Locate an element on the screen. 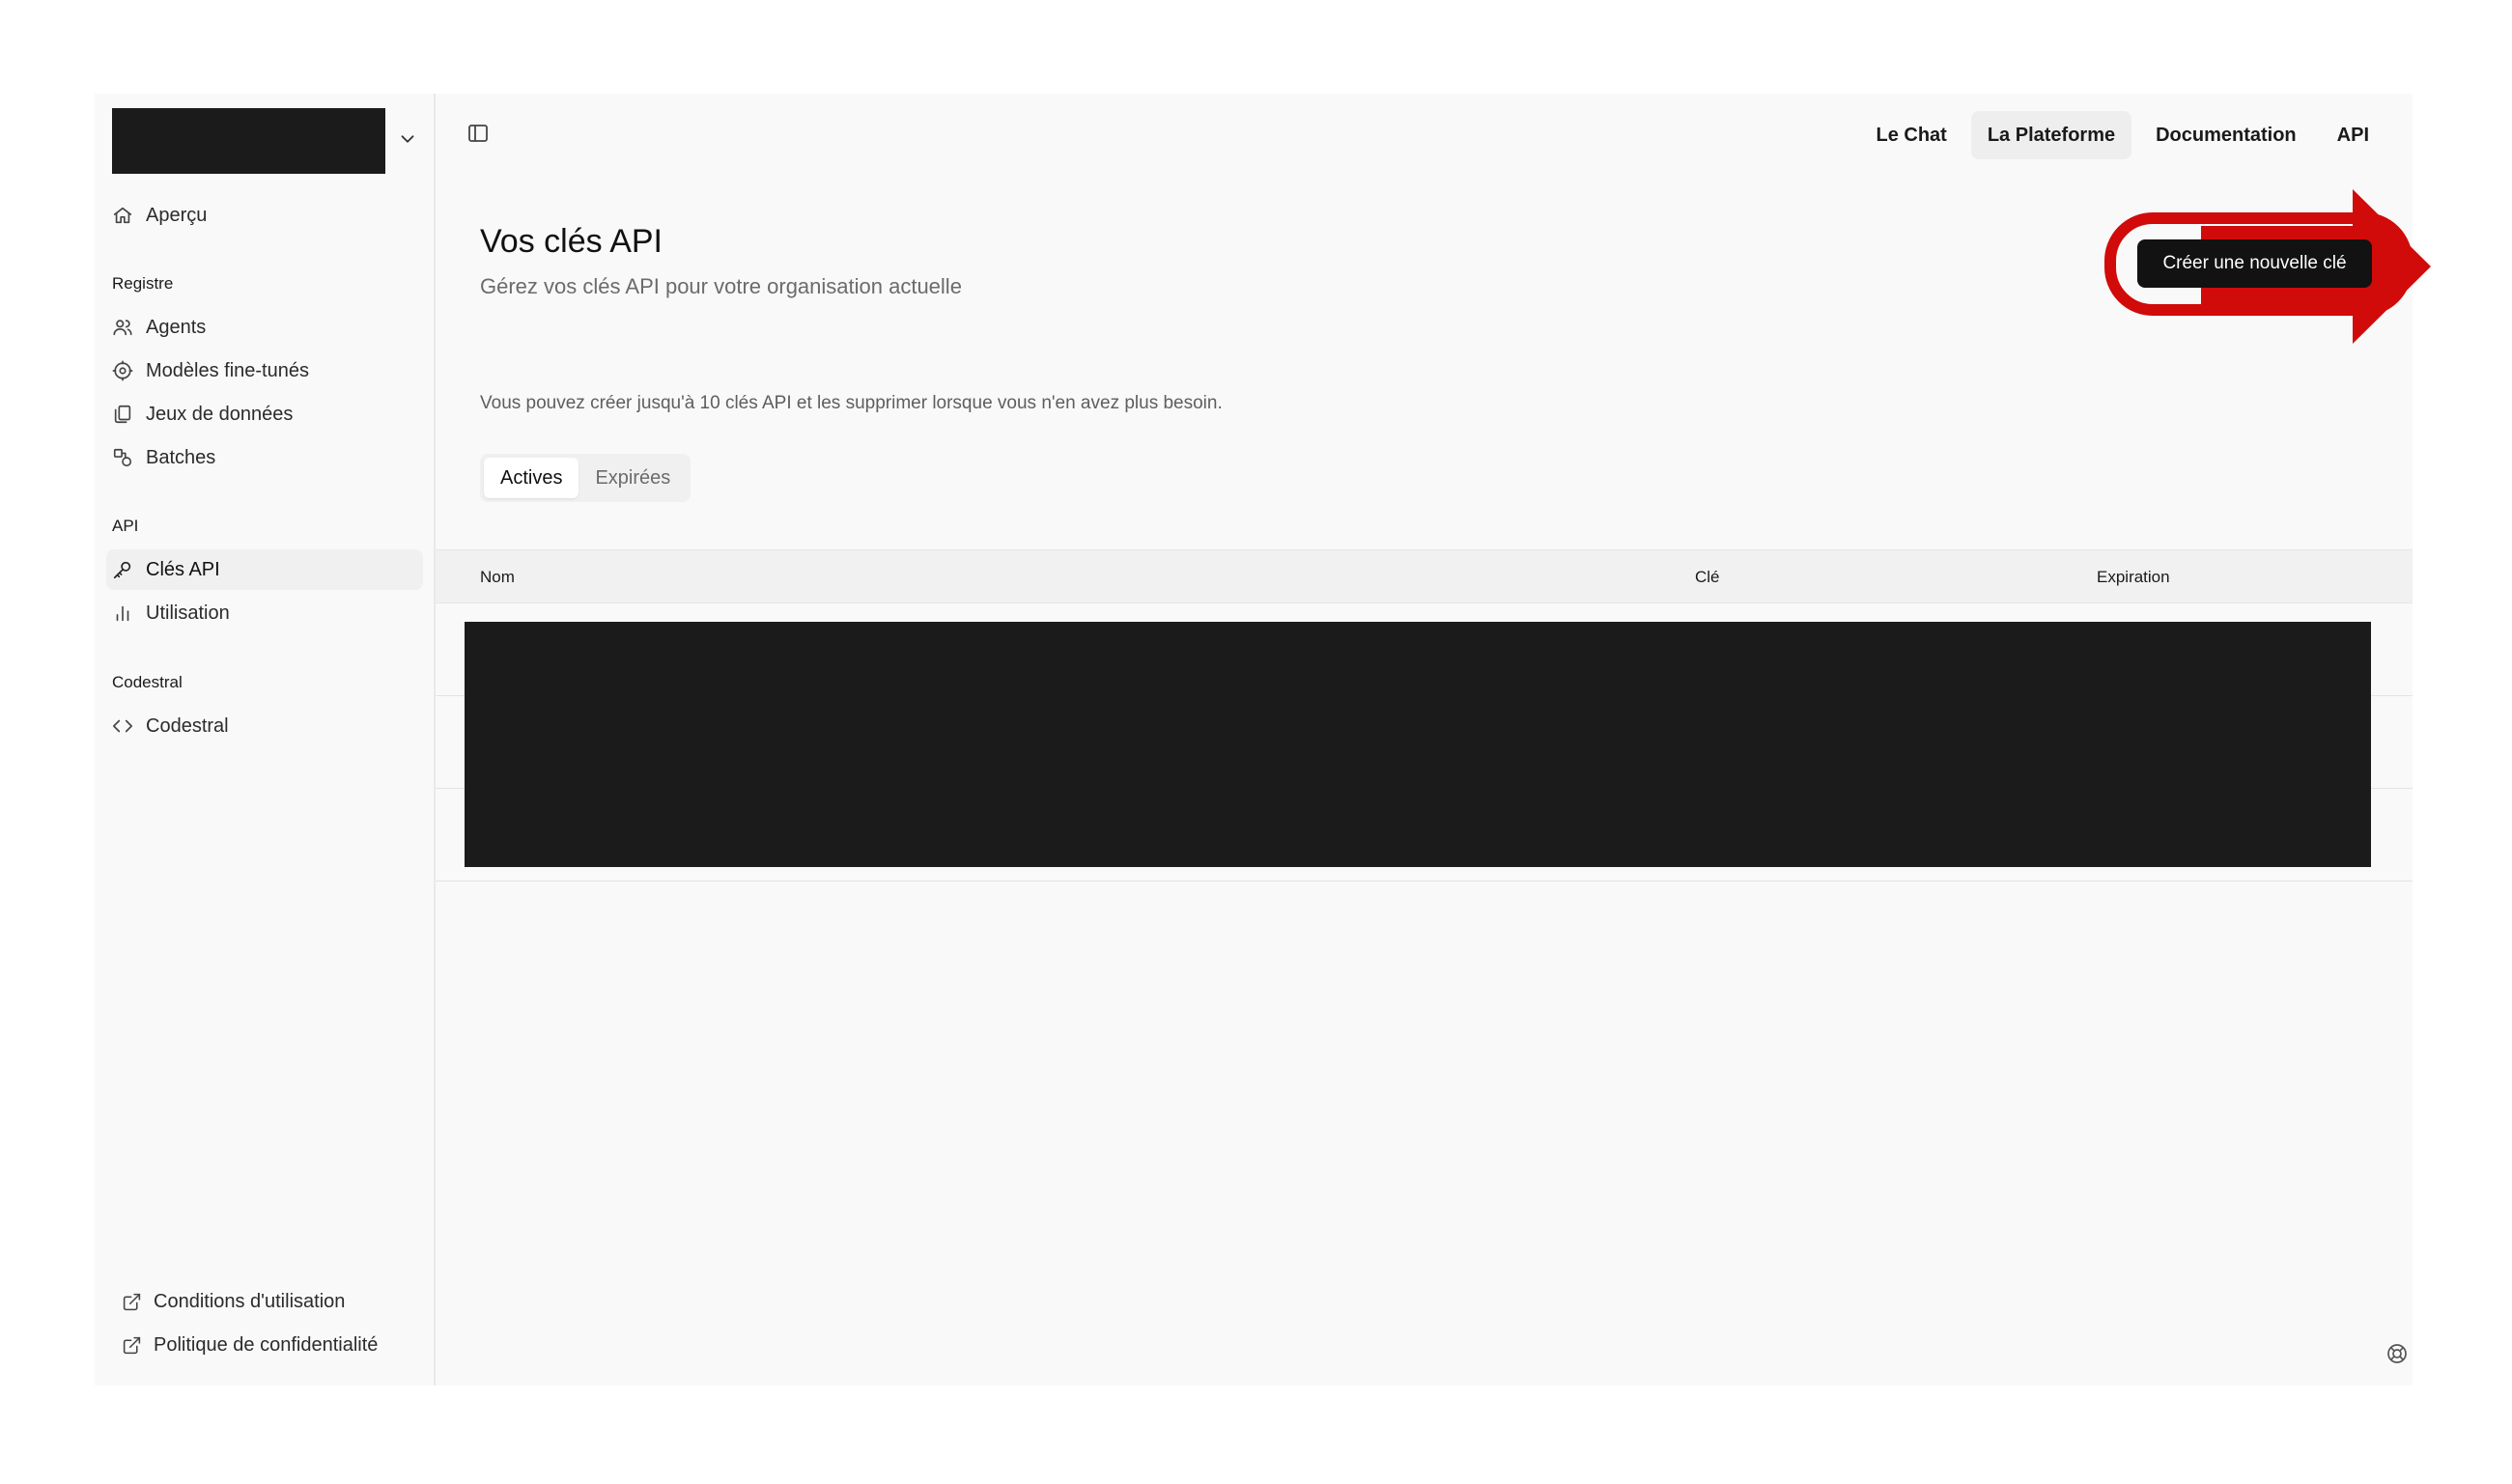  help-lifebuoy-icon is located at coordinates (2397, 1354).